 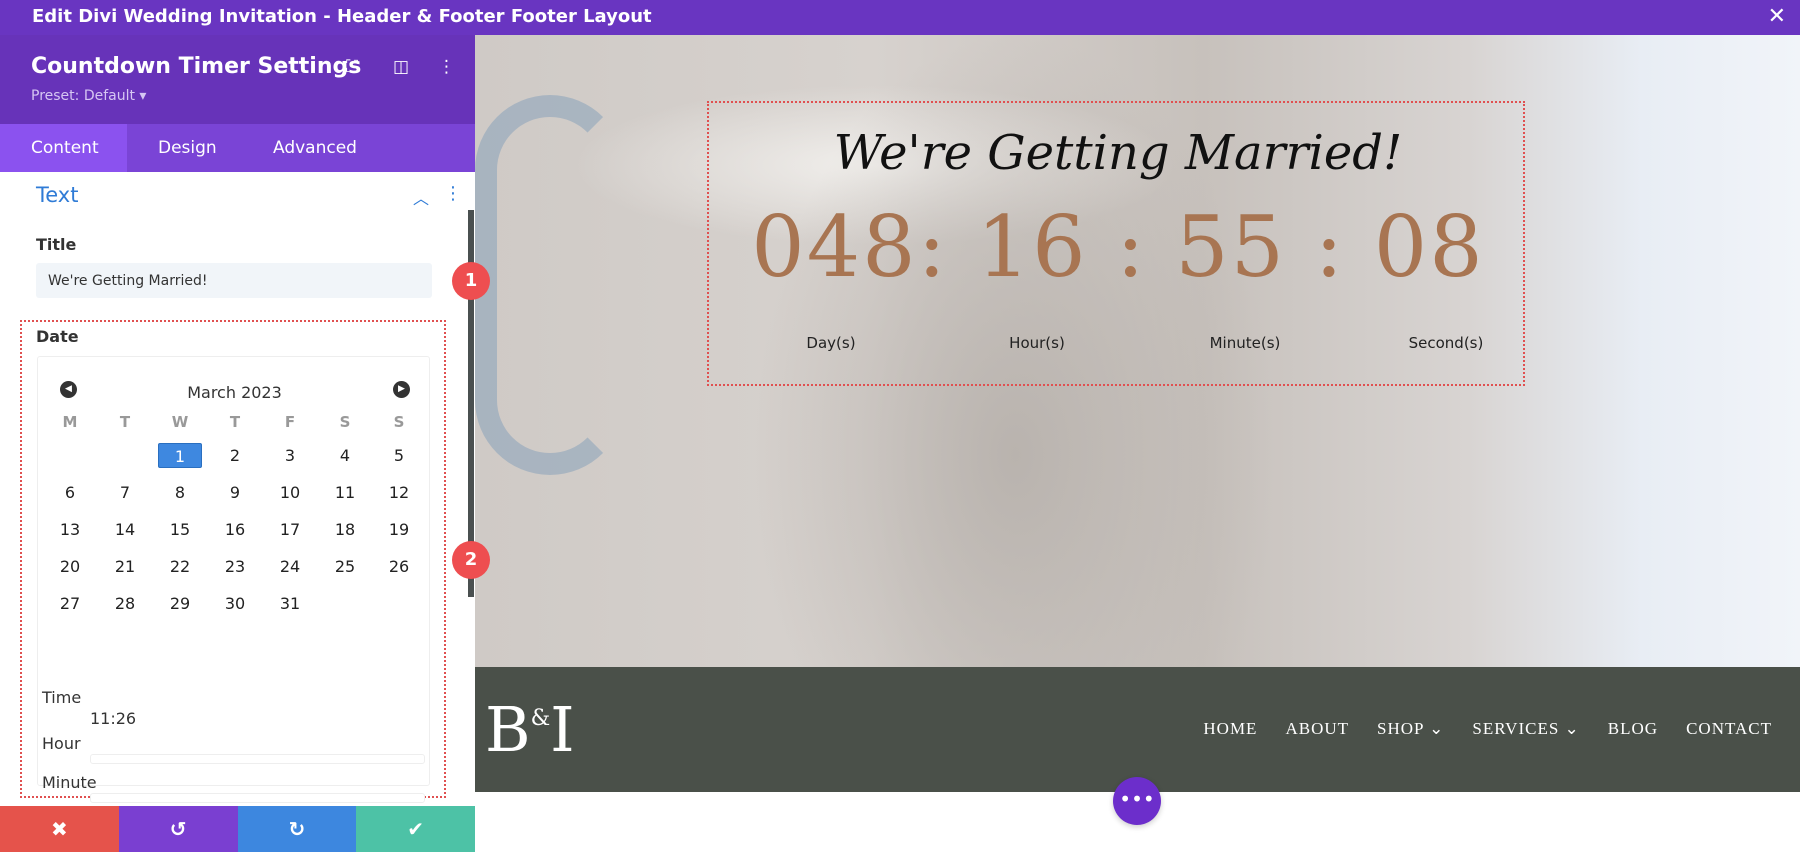 I want to click on redo-button: ↻, so click(x=297, y=829).